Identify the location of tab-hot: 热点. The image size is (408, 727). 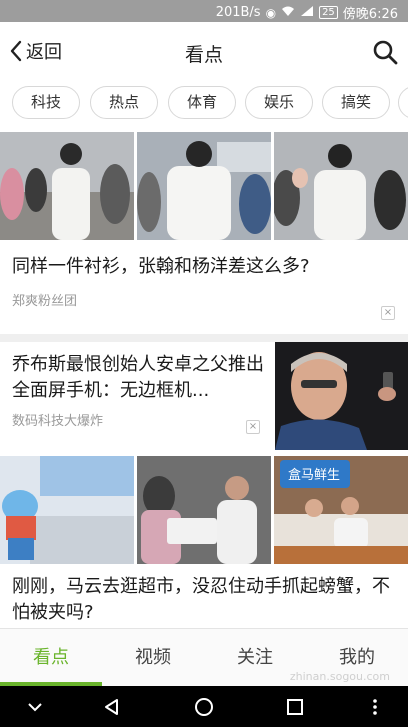
(124, 102).